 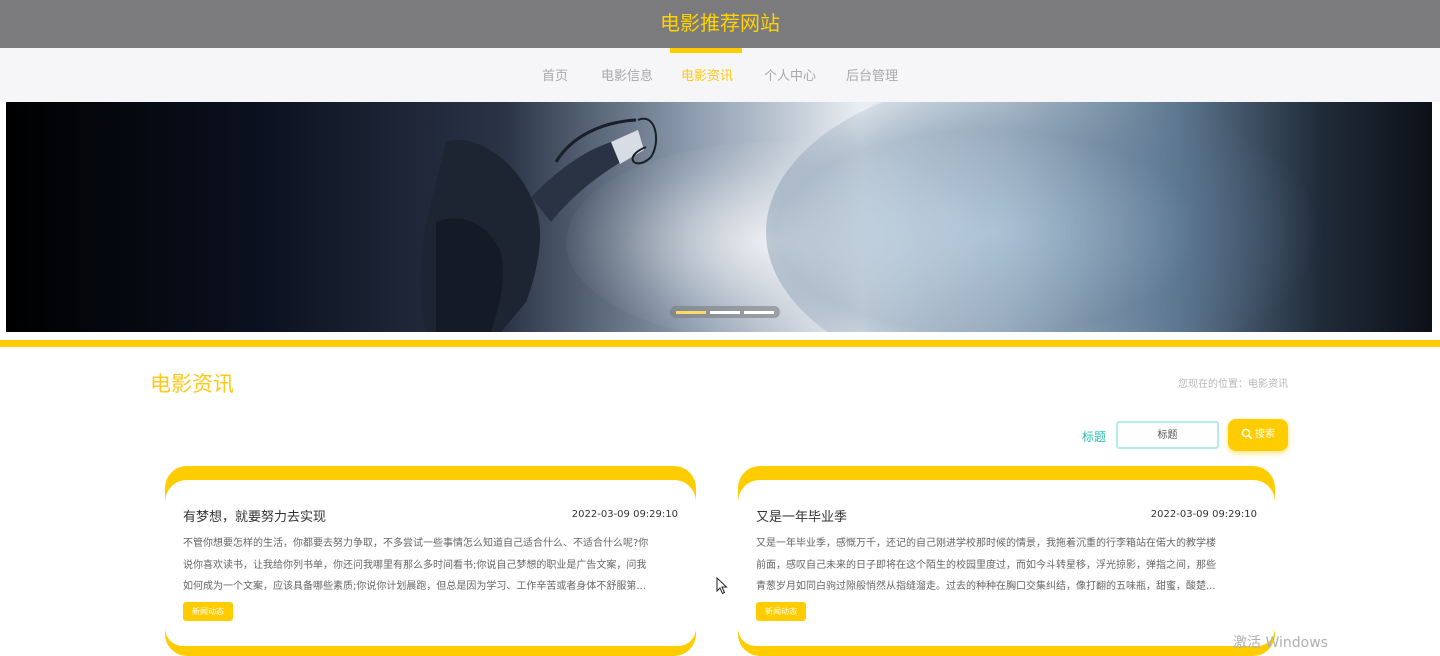 What do you see at coordinates (720, 343) in the screenshot?
I see `section-divider` at bounding box center [720, 343].